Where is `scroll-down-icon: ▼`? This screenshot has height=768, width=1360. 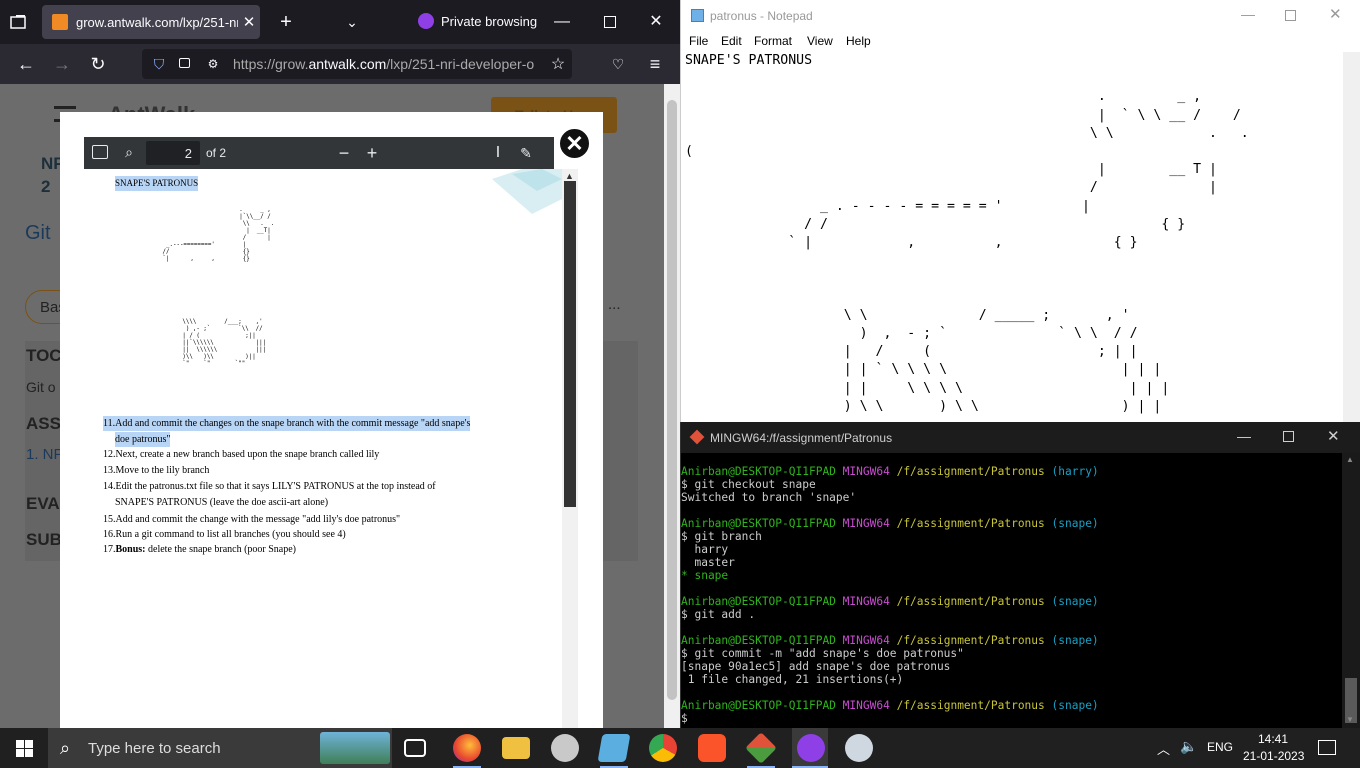
scroll-down-icon: ▼ is located at coordinates (1350, 719).